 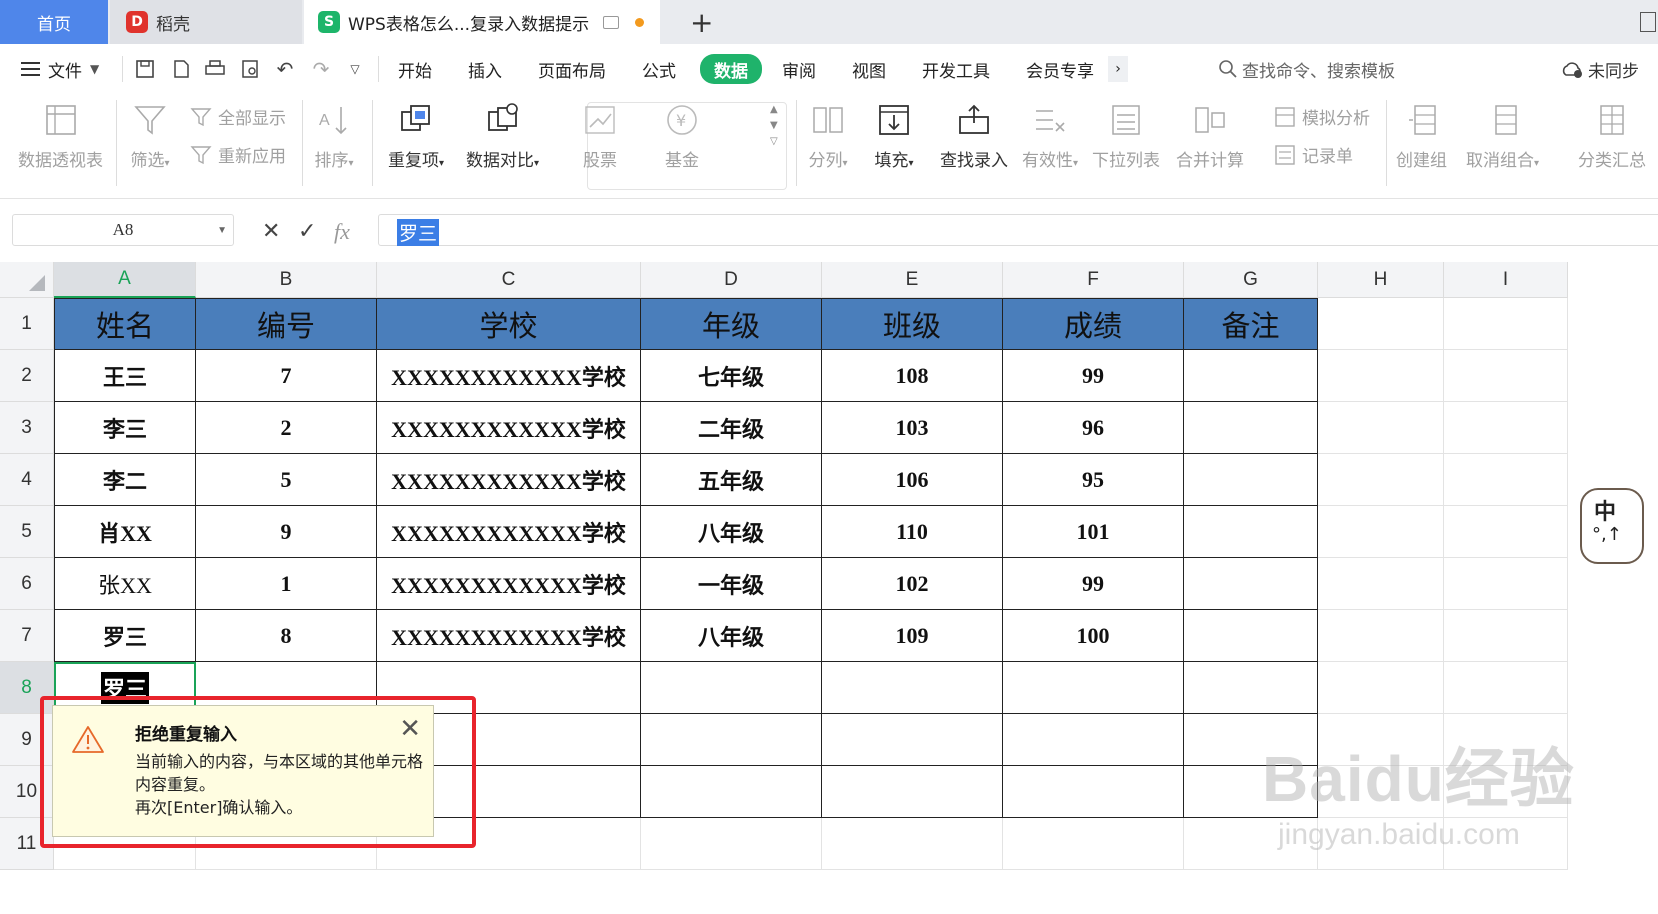 What do you see at coordinates (286, 480) in the screenshot?
I see `cell-b4: 5` at bounding box center [286, 480].